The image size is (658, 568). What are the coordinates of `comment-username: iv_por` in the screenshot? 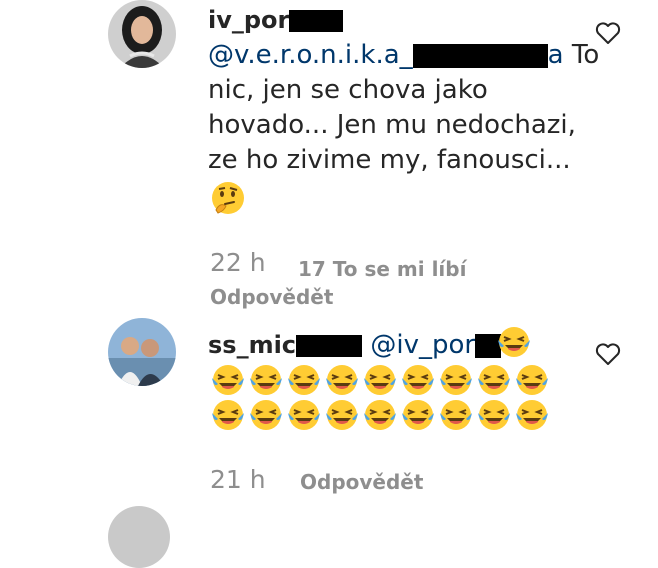 It's located at (276, 20).